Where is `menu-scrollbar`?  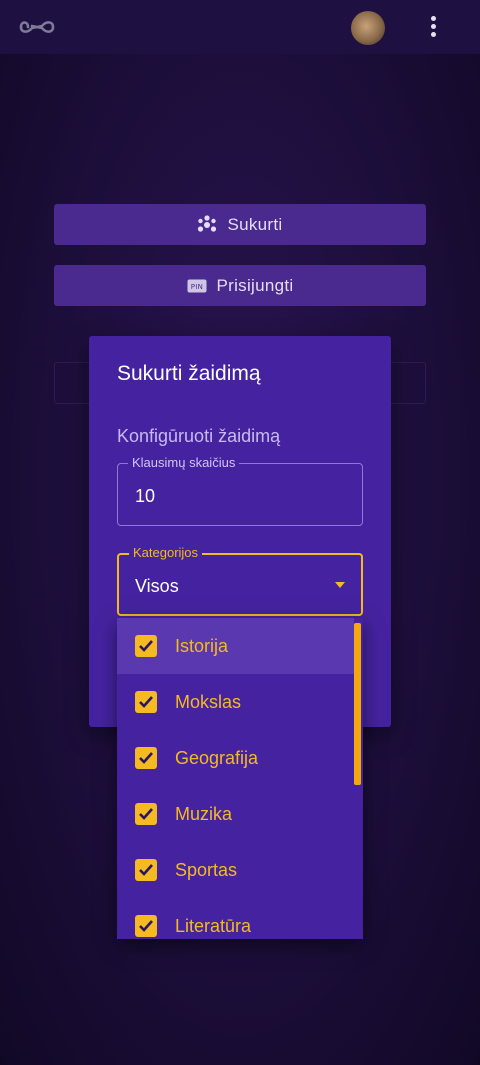 menu-scrollbar is located at coordinates (357, 704).